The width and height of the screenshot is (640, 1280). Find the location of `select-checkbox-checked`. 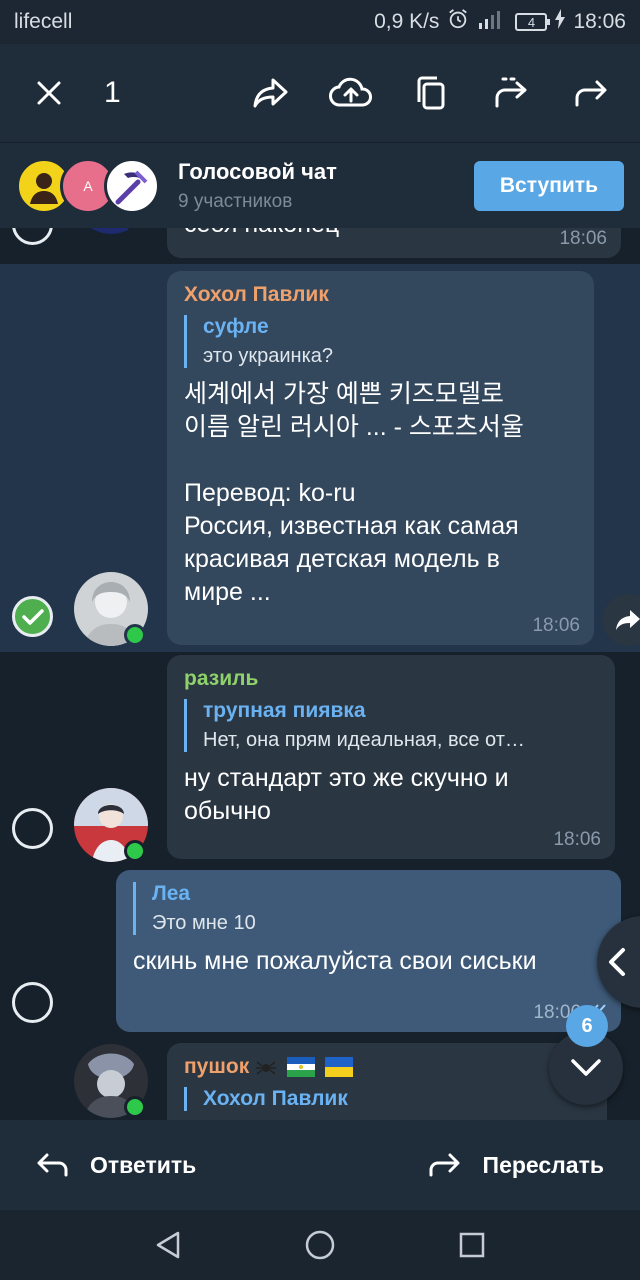

select-checkbox-checked is located at coordinates (32, 616).